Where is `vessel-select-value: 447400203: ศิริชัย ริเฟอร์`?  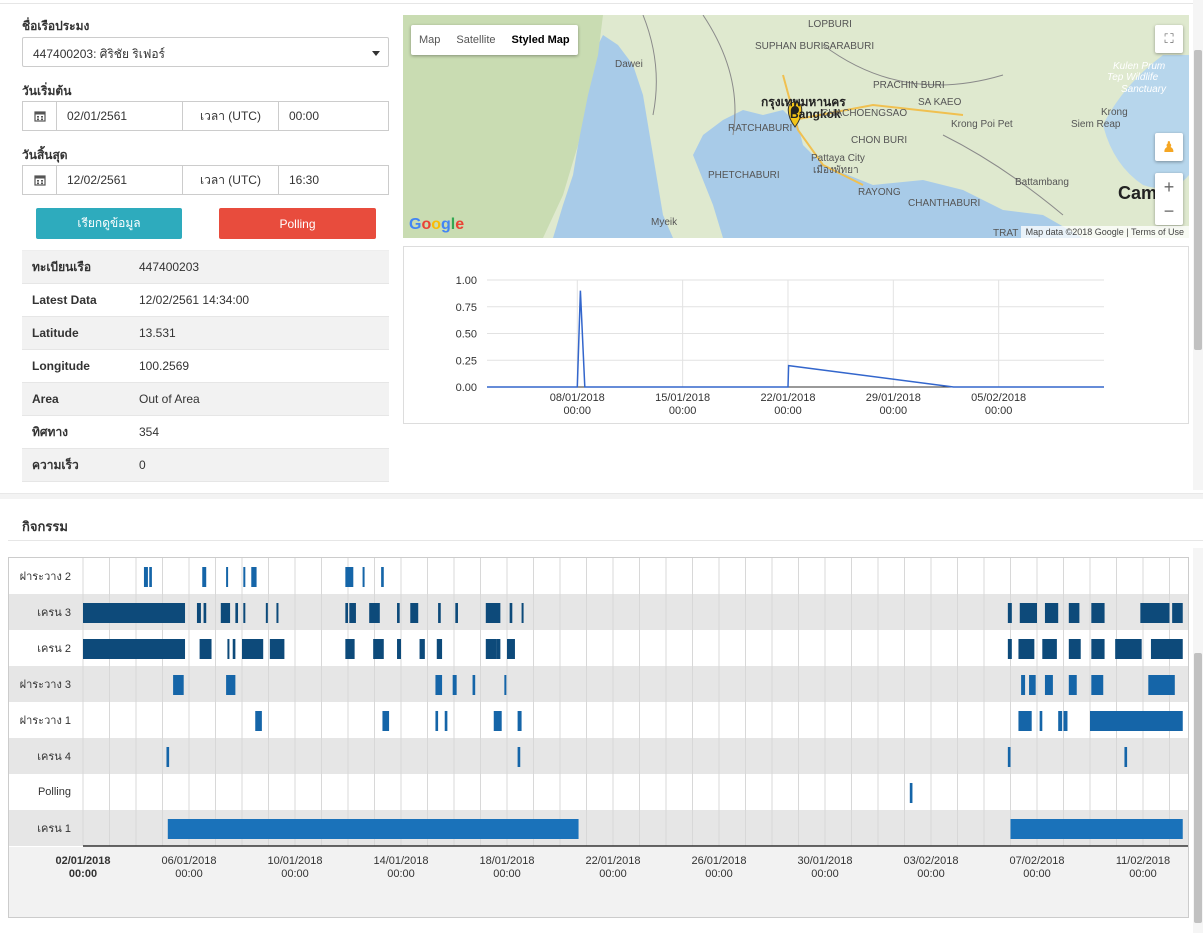 vessel-select-value: 447400203: ศิริชัย ริเฟอร์ is located at coordinates (99, 54).